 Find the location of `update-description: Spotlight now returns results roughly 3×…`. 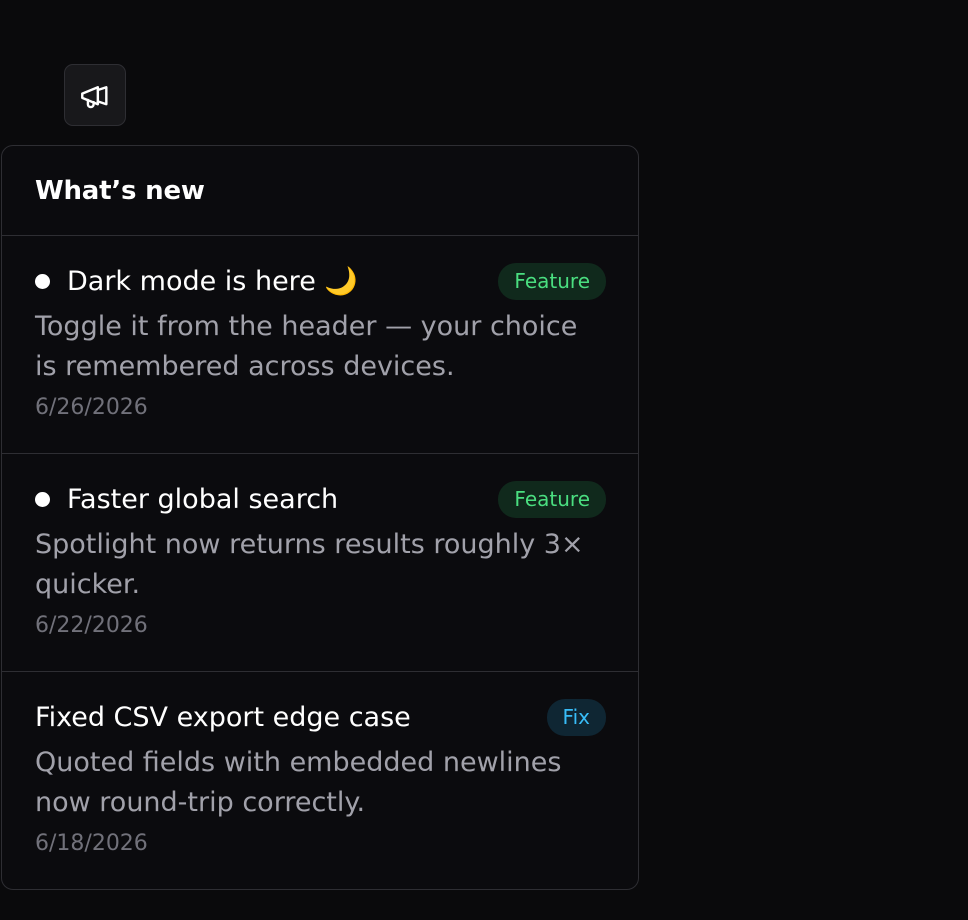

update-description: Spotlight now returns results roughly 3×… is located at coordinates (309, 564).